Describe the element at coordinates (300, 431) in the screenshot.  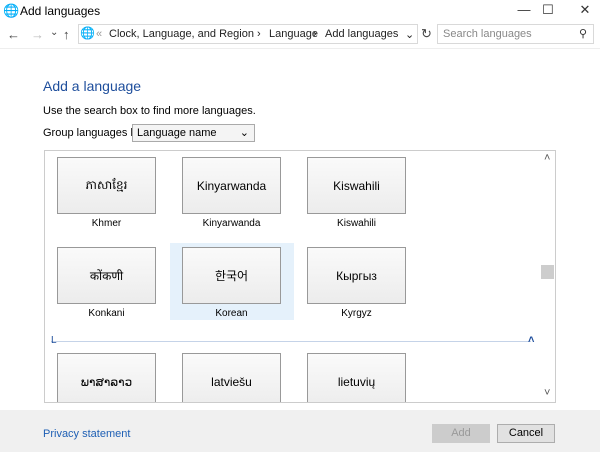
I see `footer: Privacy statement Add Cancel` at that location.